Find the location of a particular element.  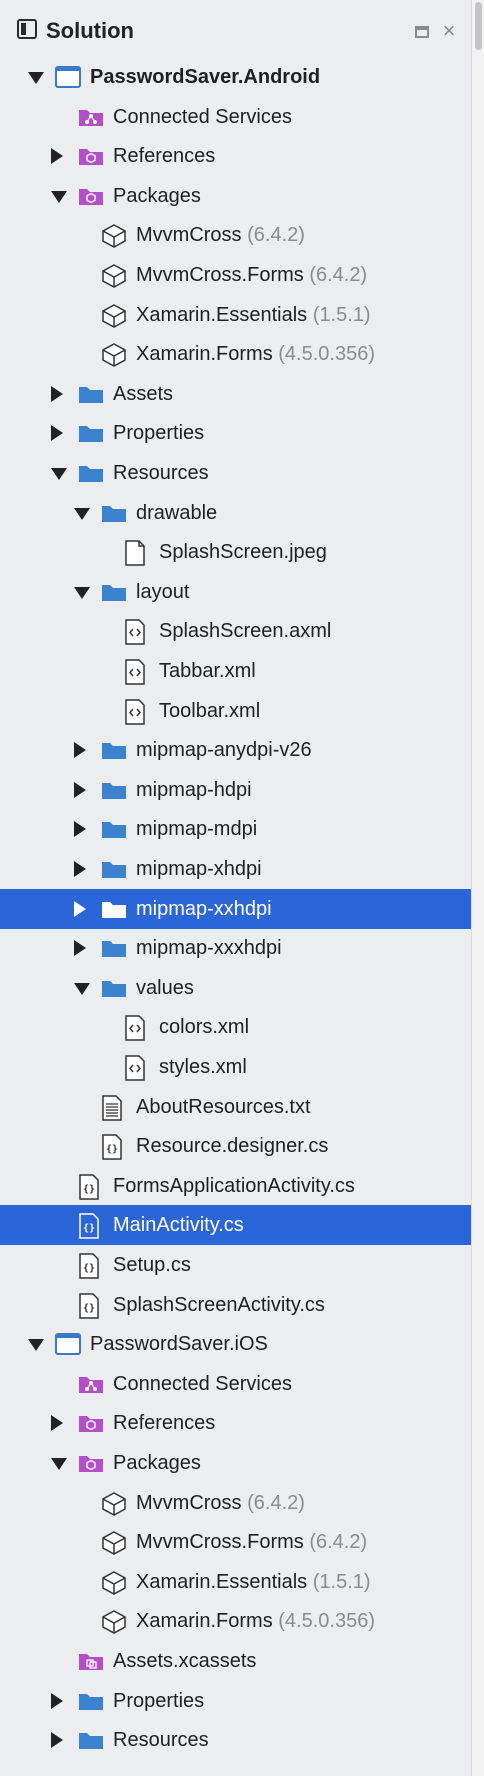

tree-row-label: Assets is located at coordinates (143, 393).